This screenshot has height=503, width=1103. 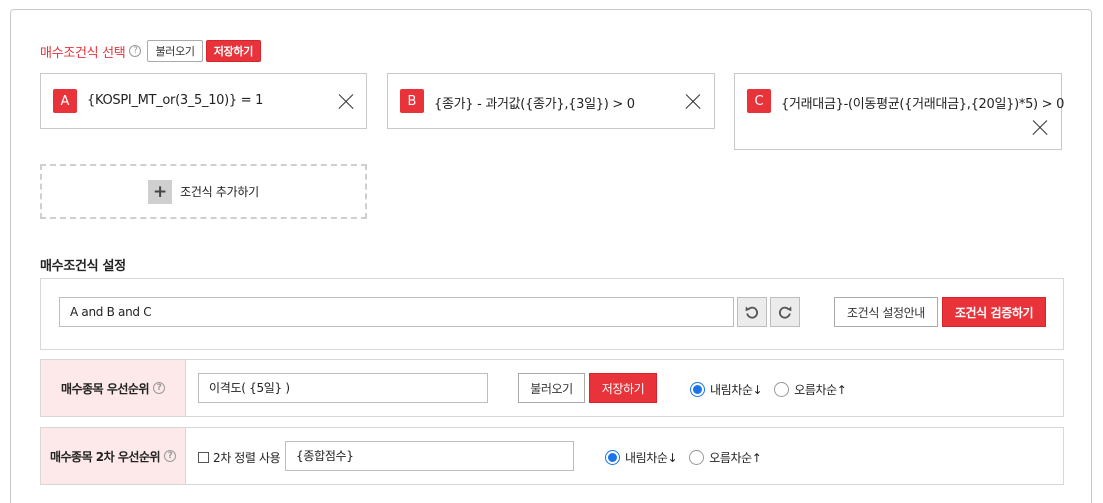 What do you see at coordinates (83, 53) in the screenshot?
I see `section-title: 매수조건식 선택` at bounding box center [83, 53].